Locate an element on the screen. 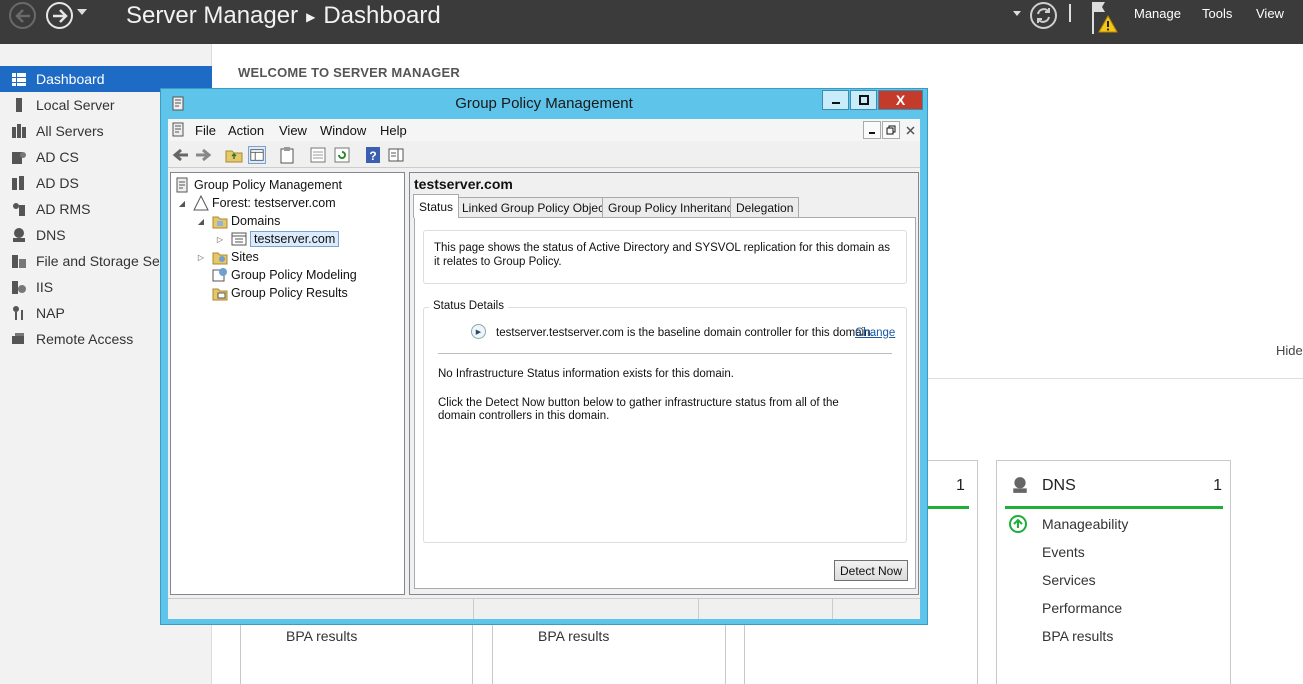 The width and height of the screenshot is (1303, 684). file-storage-icon is located at coordinates (19, 261).